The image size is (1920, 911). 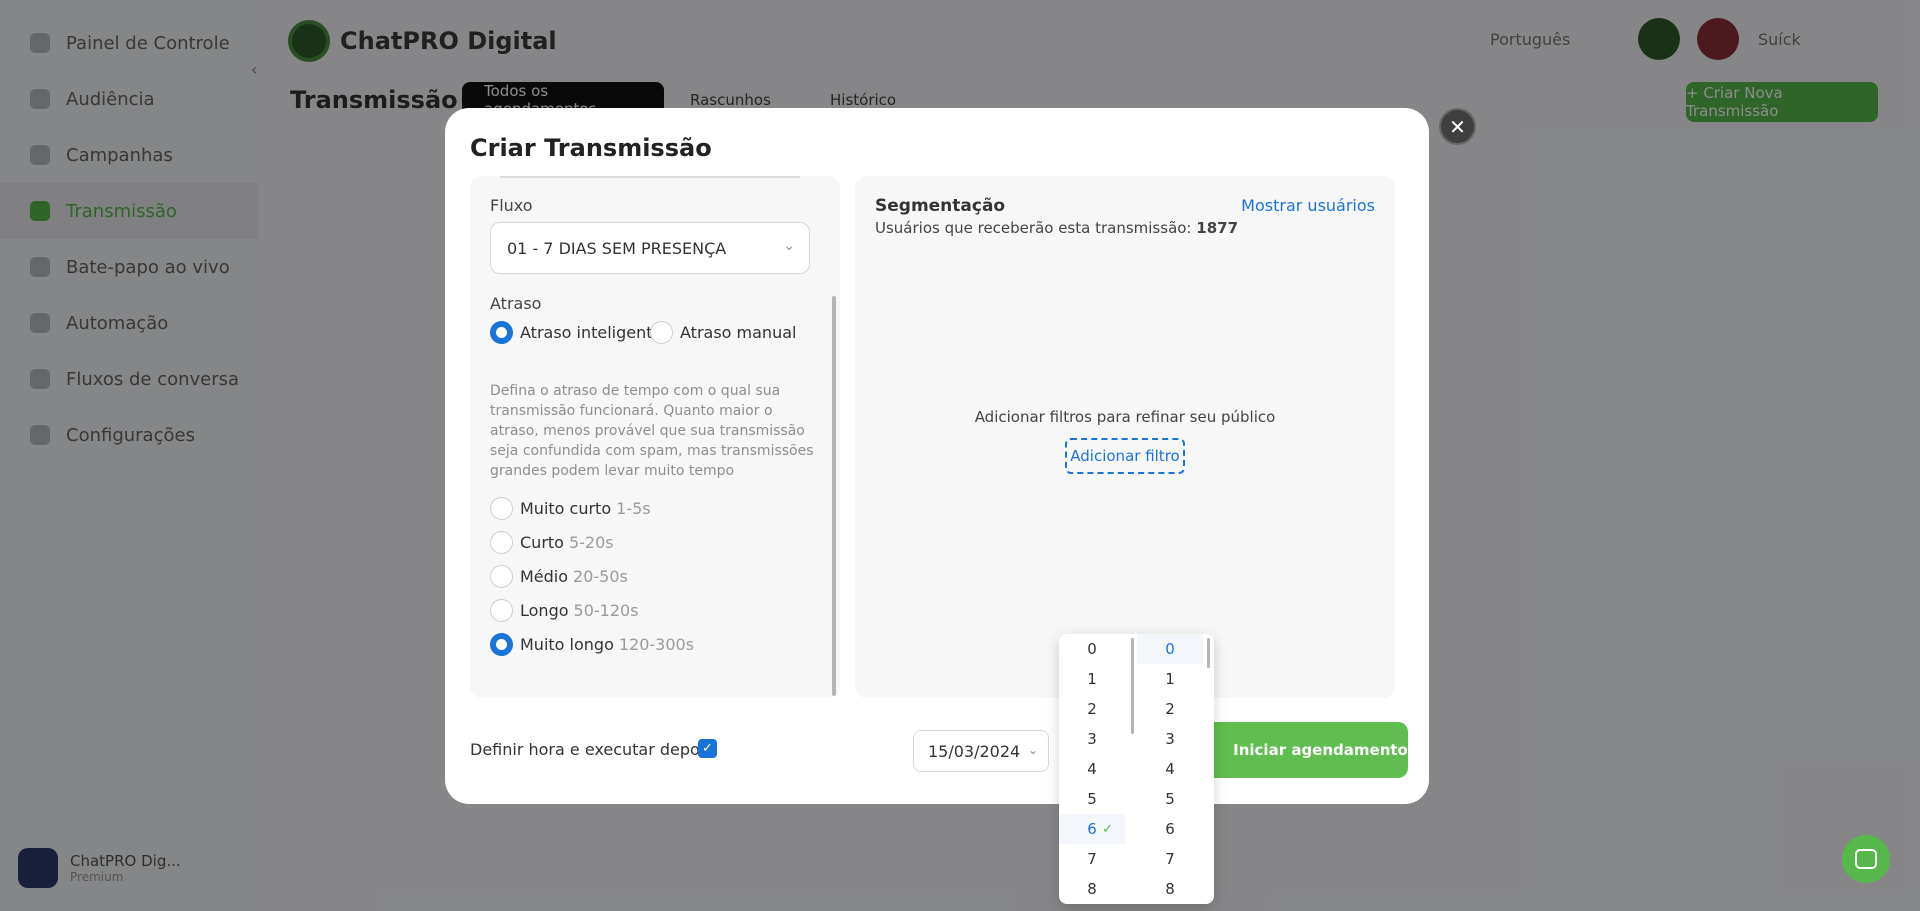 I want to click on delay-mode-smart: Atraso inteligente, so click(x=576, y=332).